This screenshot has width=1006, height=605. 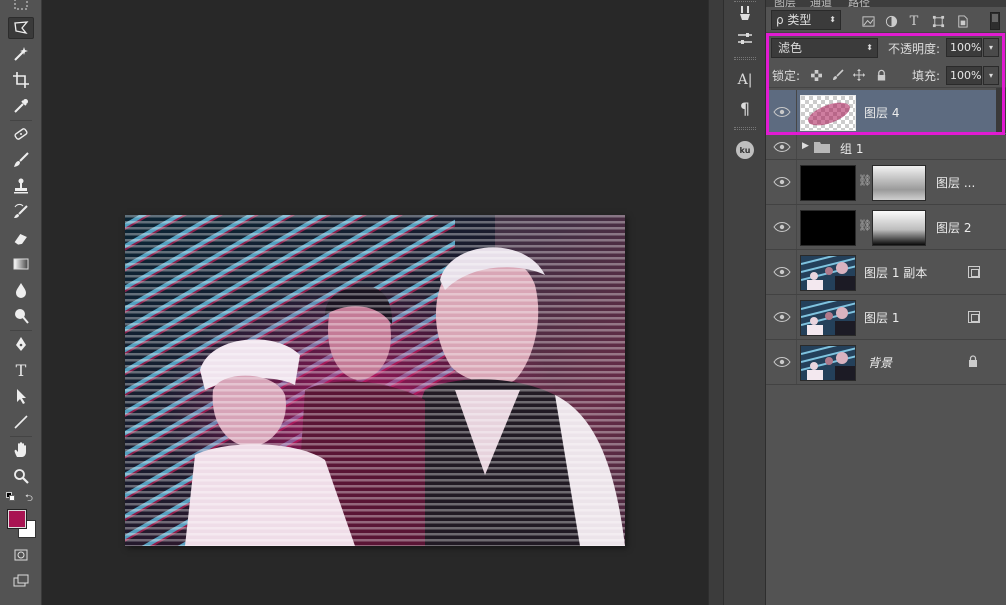 What do you see at coordinates (821, 3) in the screenshot?
I see `tab-channels: 通道` at bounding box center [821, 3].